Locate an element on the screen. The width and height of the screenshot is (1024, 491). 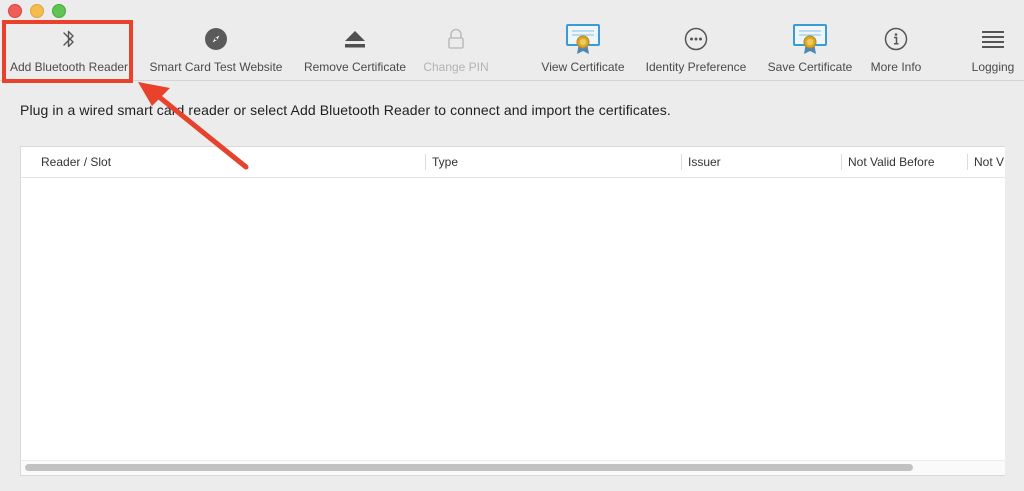
tool-label: View Certificate is located at coordinates (583, 67).